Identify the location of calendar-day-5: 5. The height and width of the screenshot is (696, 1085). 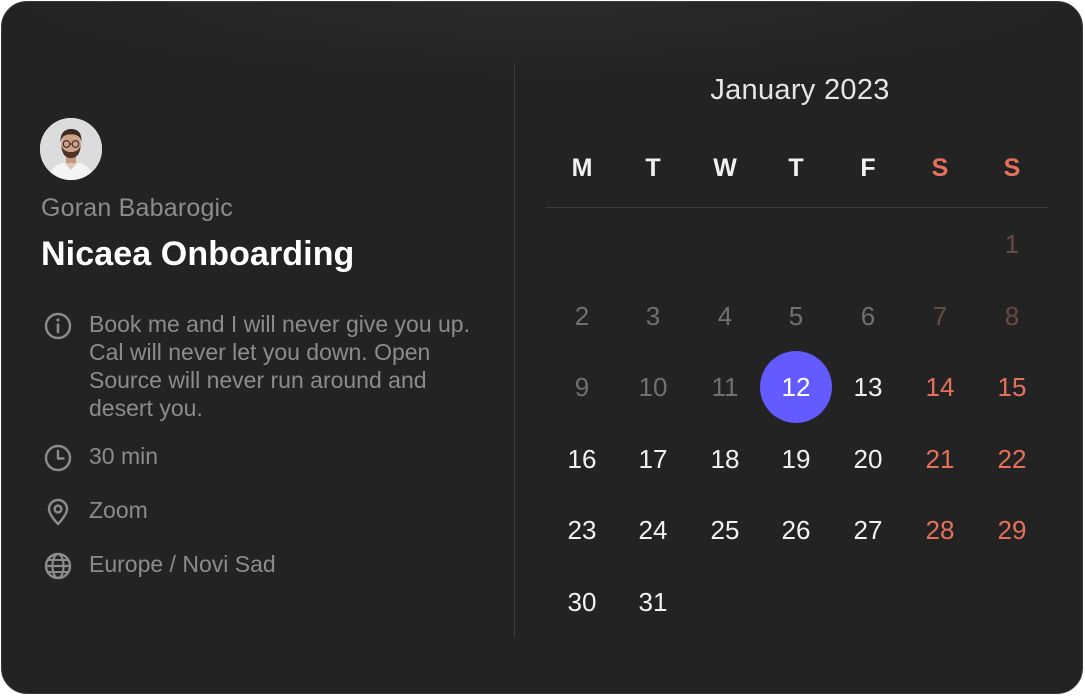
(796, 315).